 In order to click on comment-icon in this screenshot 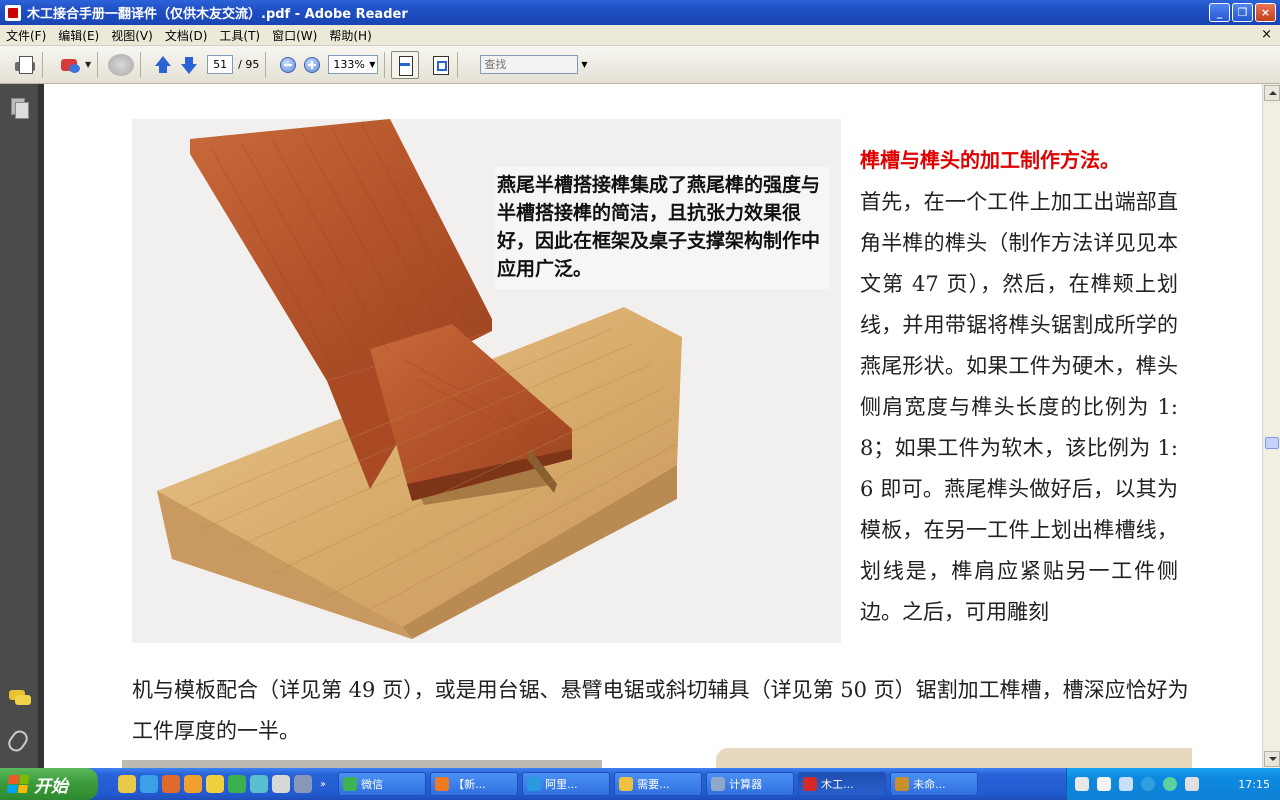, I will do `click(20, 698)`.